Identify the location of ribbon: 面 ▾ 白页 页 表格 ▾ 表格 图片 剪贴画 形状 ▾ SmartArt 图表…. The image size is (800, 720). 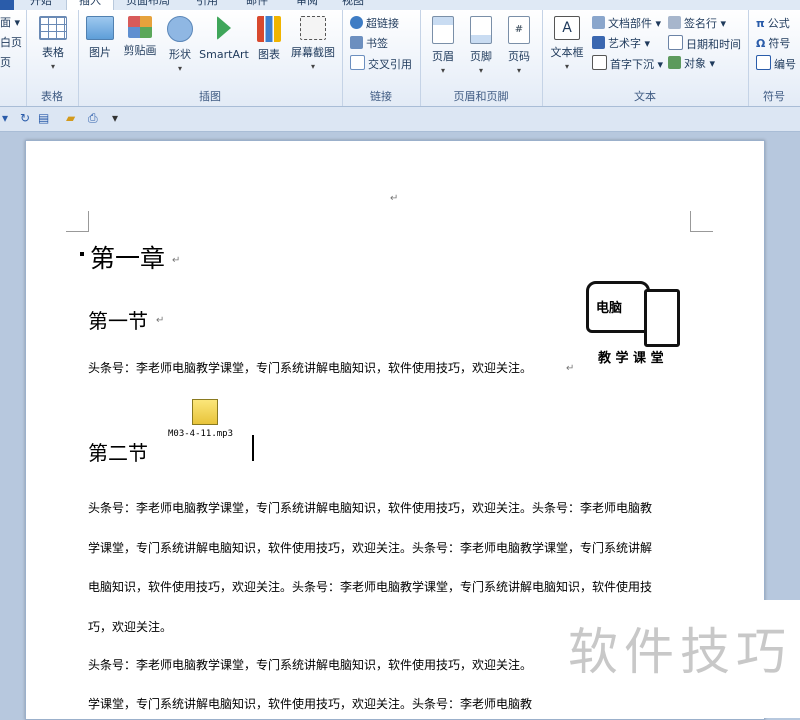
(400, 58).